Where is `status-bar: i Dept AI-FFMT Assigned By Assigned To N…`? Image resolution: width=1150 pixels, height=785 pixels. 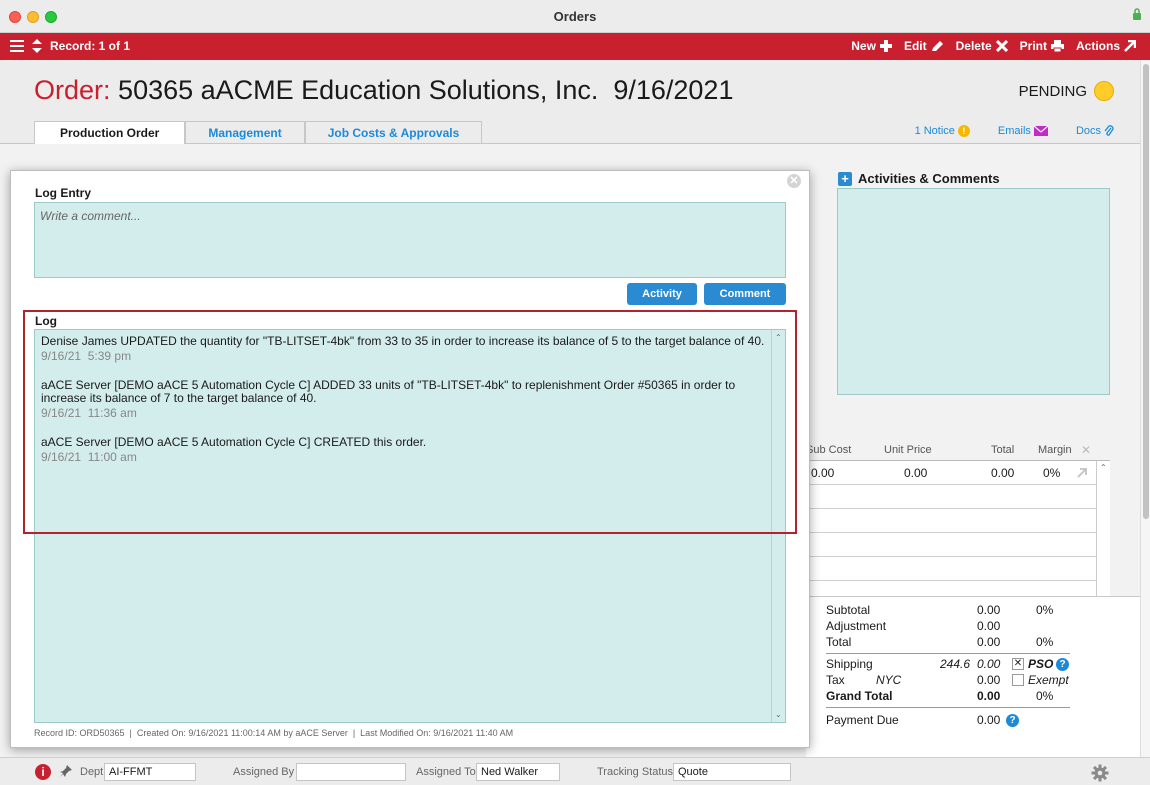
status-bar: i Dept AI-FFMT Assigned By Assigned To N… is located at coordinates (575, 771).